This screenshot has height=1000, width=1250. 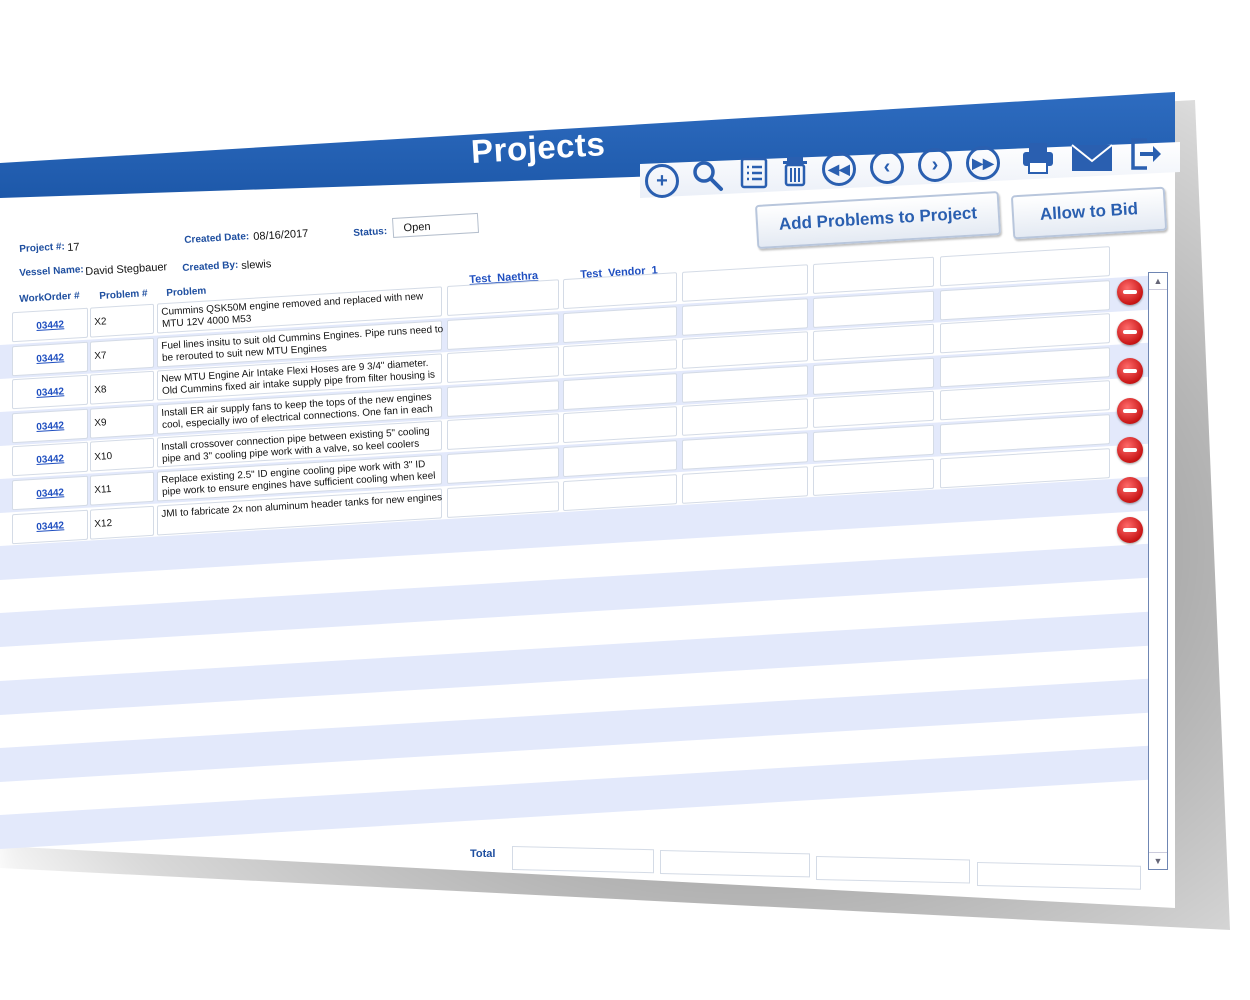 What do you see at coordinates (1158, 571) in the screenshot?
I see `vertical-scrollbar: ▲ ▼` at bounding box center [1158, 571].